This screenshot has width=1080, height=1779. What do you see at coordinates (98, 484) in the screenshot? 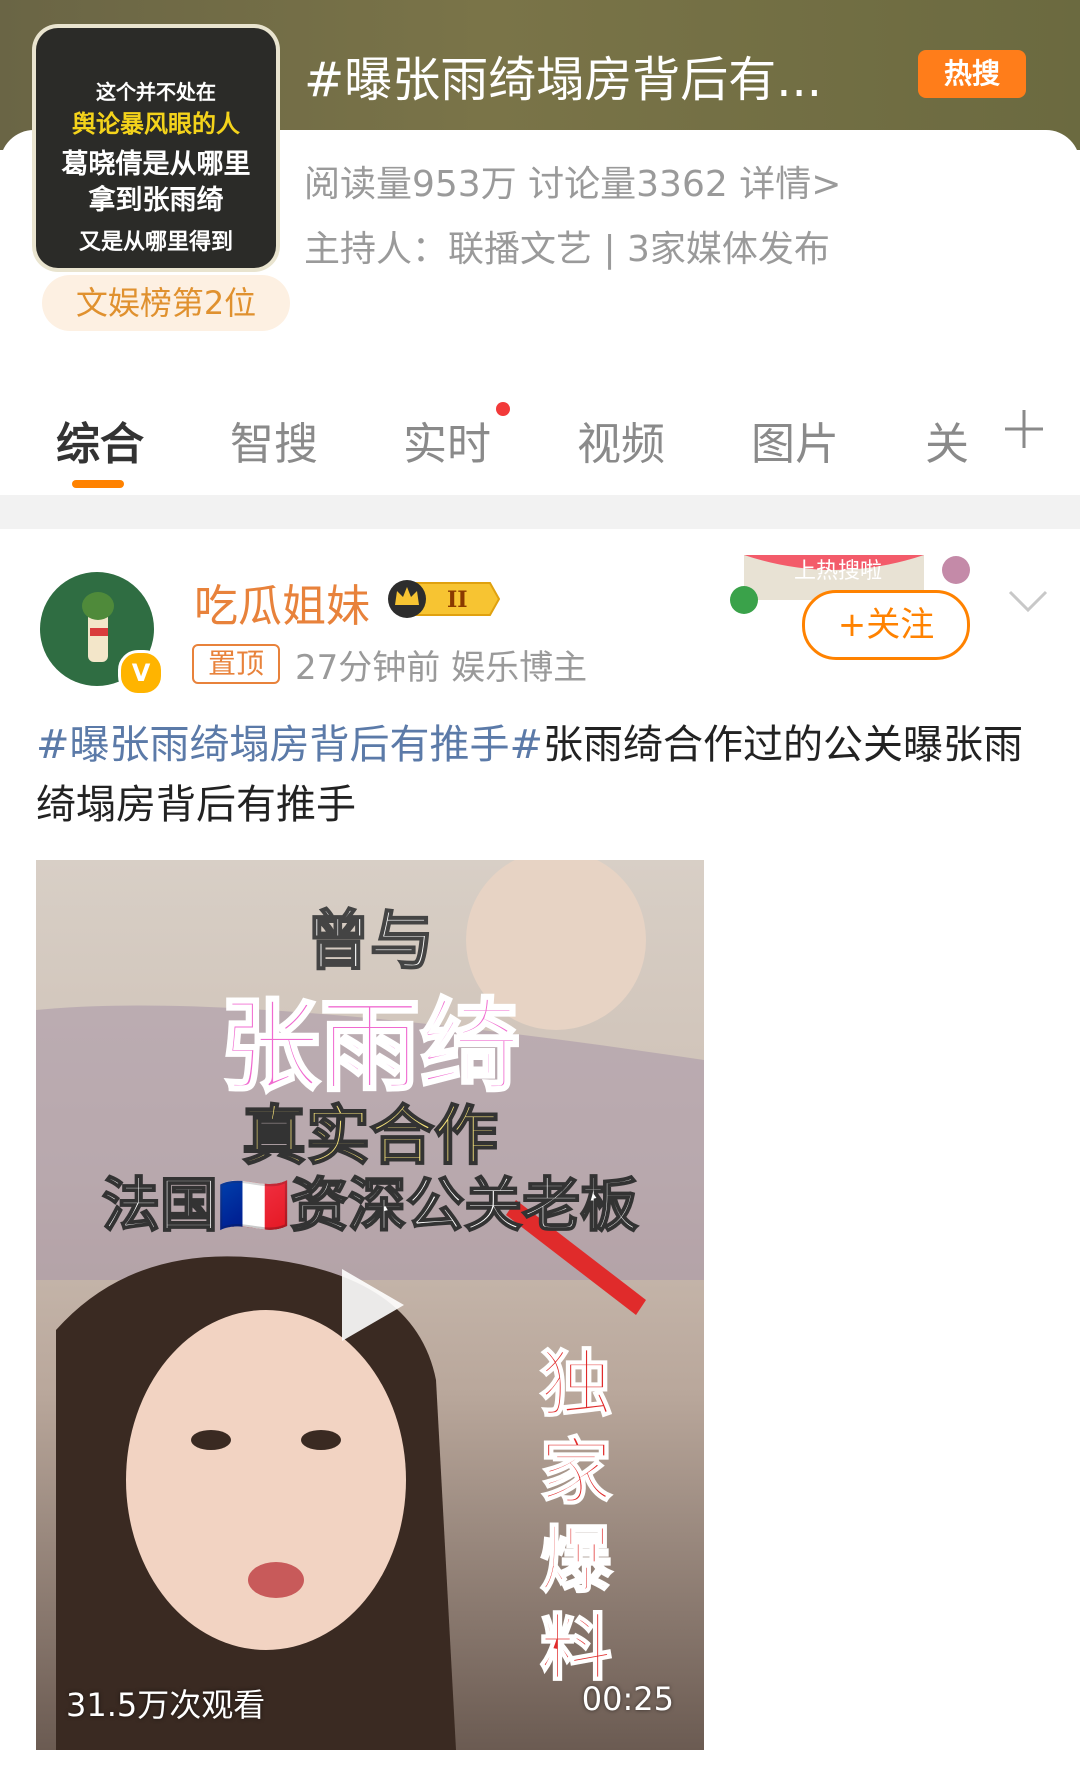
I see `active-tab-indicator` at bounding box center [98, 484].